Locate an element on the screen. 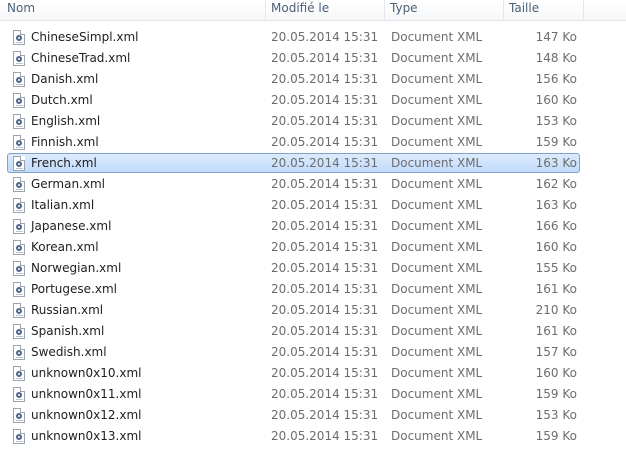  file-name: Italian.xml is located at coordinates (63, 205).